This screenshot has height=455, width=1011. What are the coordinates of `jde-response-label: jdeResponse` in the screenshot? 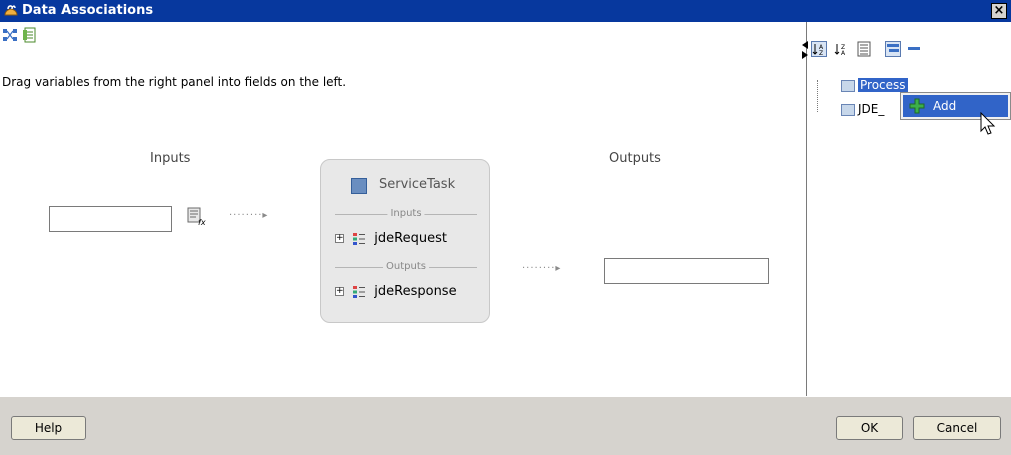 It's located at (415, 291).